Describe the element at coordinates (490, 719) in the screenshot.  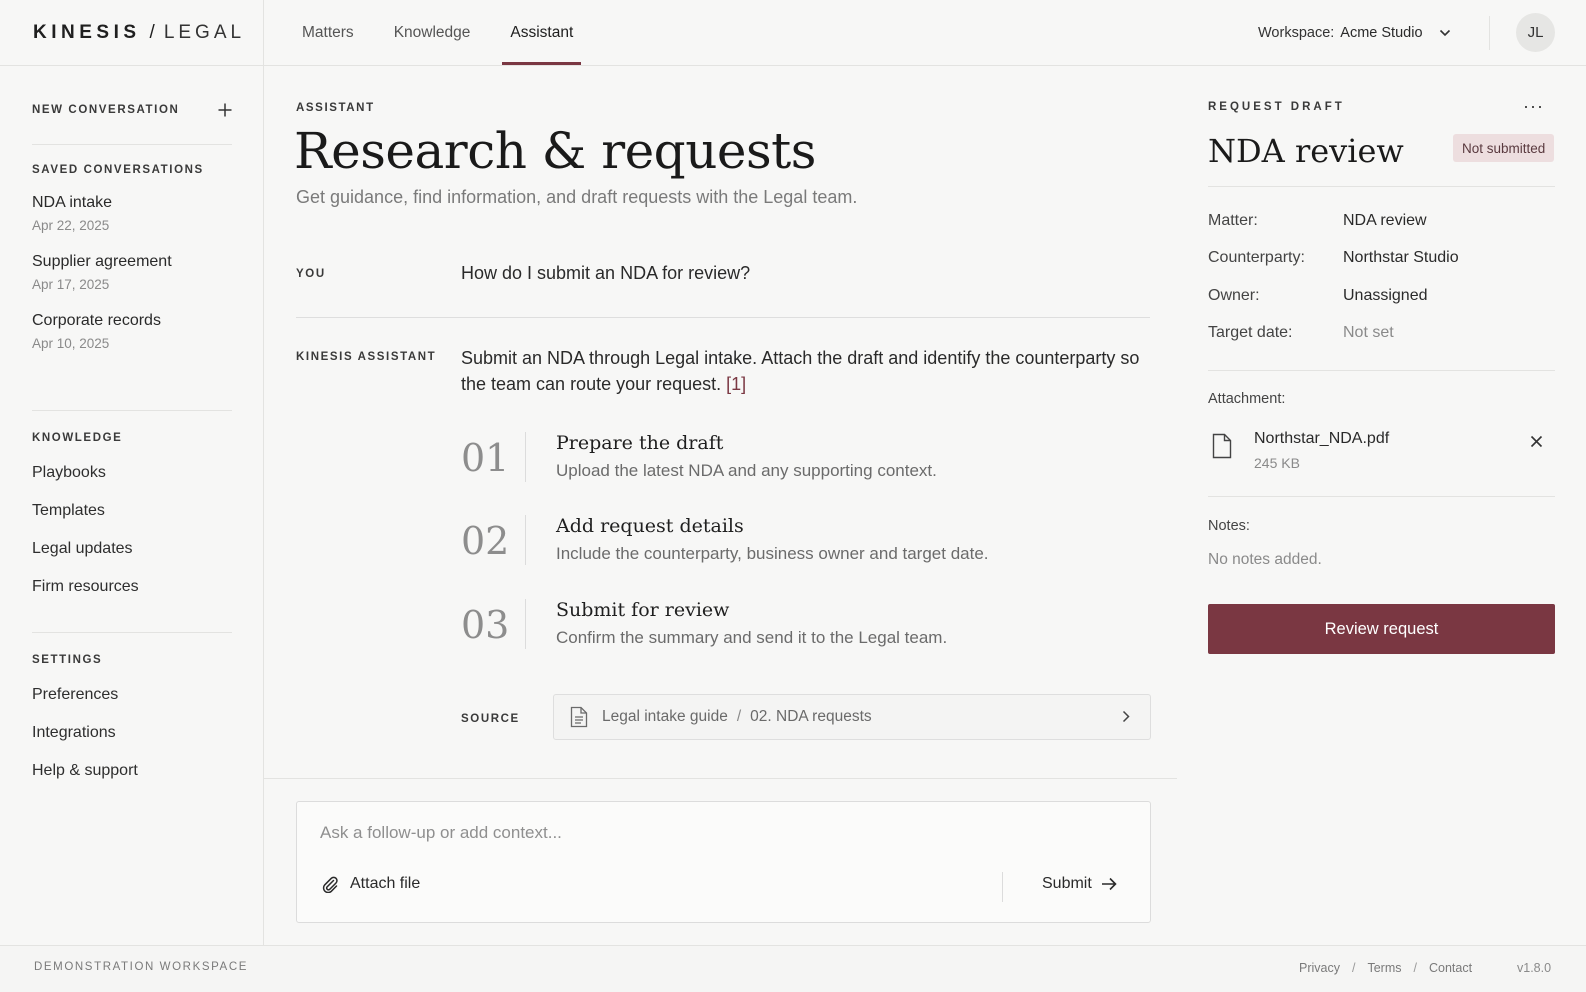
I see `source-label: SOURCE` at that location.